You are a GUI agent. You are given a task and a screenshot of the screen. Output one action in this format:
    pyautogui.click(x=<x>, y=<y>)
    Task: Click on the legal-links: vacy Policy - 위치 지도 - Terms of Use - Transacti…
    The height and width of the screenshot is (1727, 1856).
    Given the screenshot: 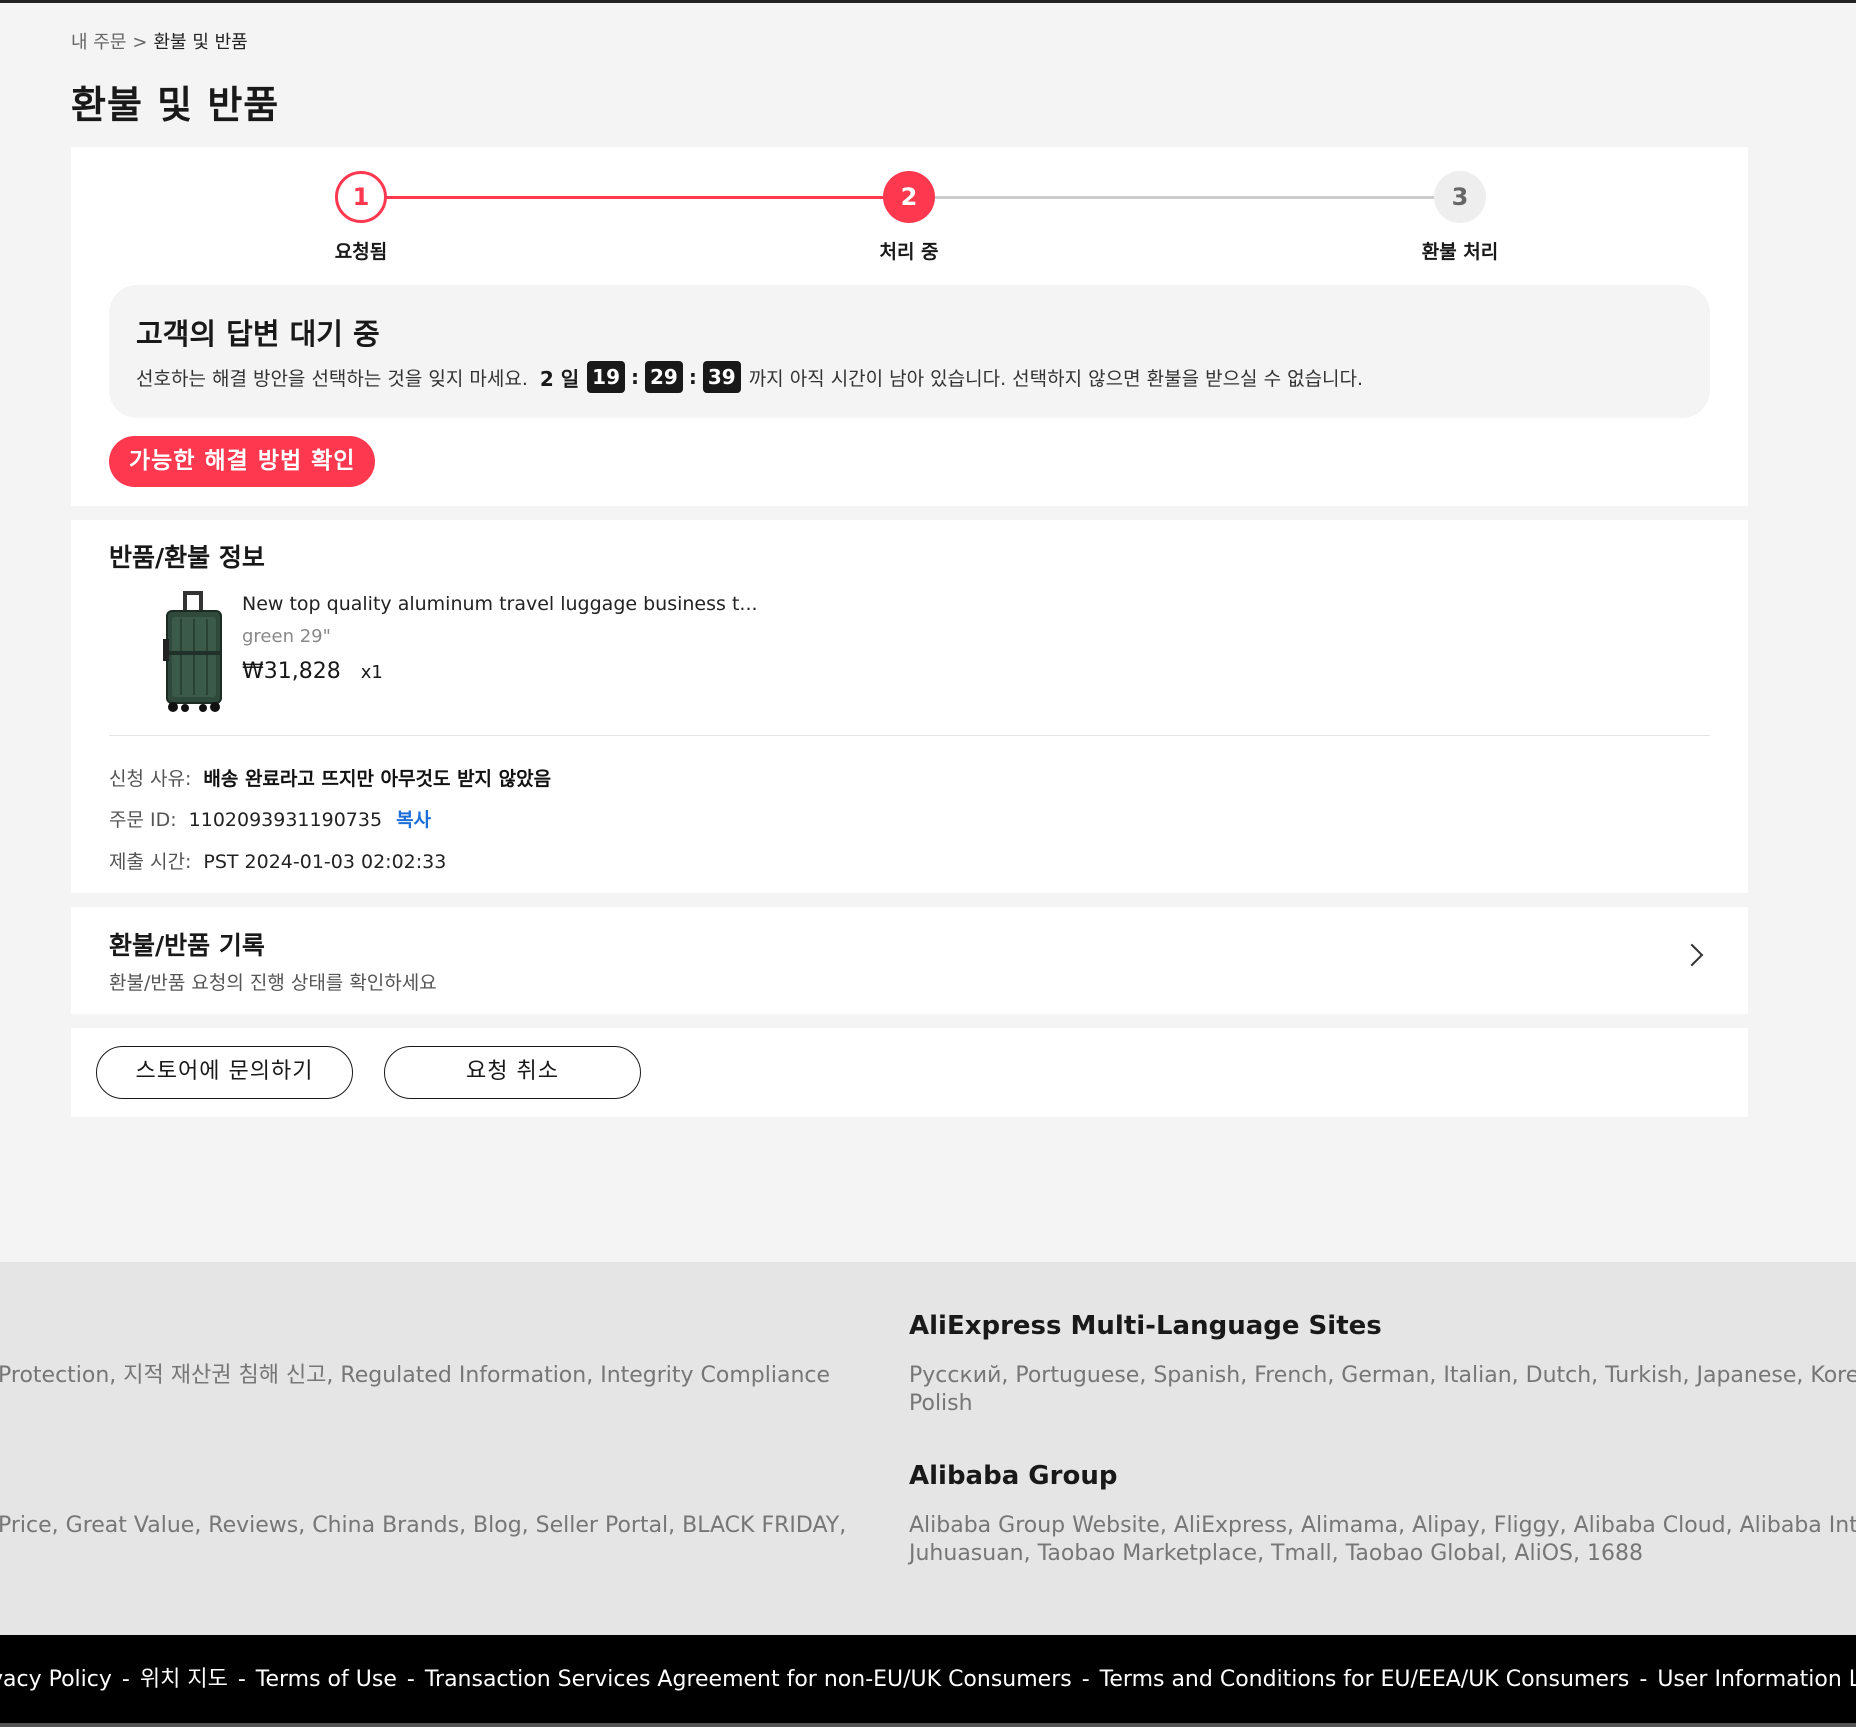 What is the action you would take?
    pyautogui.click(x=928, y=1677)
    